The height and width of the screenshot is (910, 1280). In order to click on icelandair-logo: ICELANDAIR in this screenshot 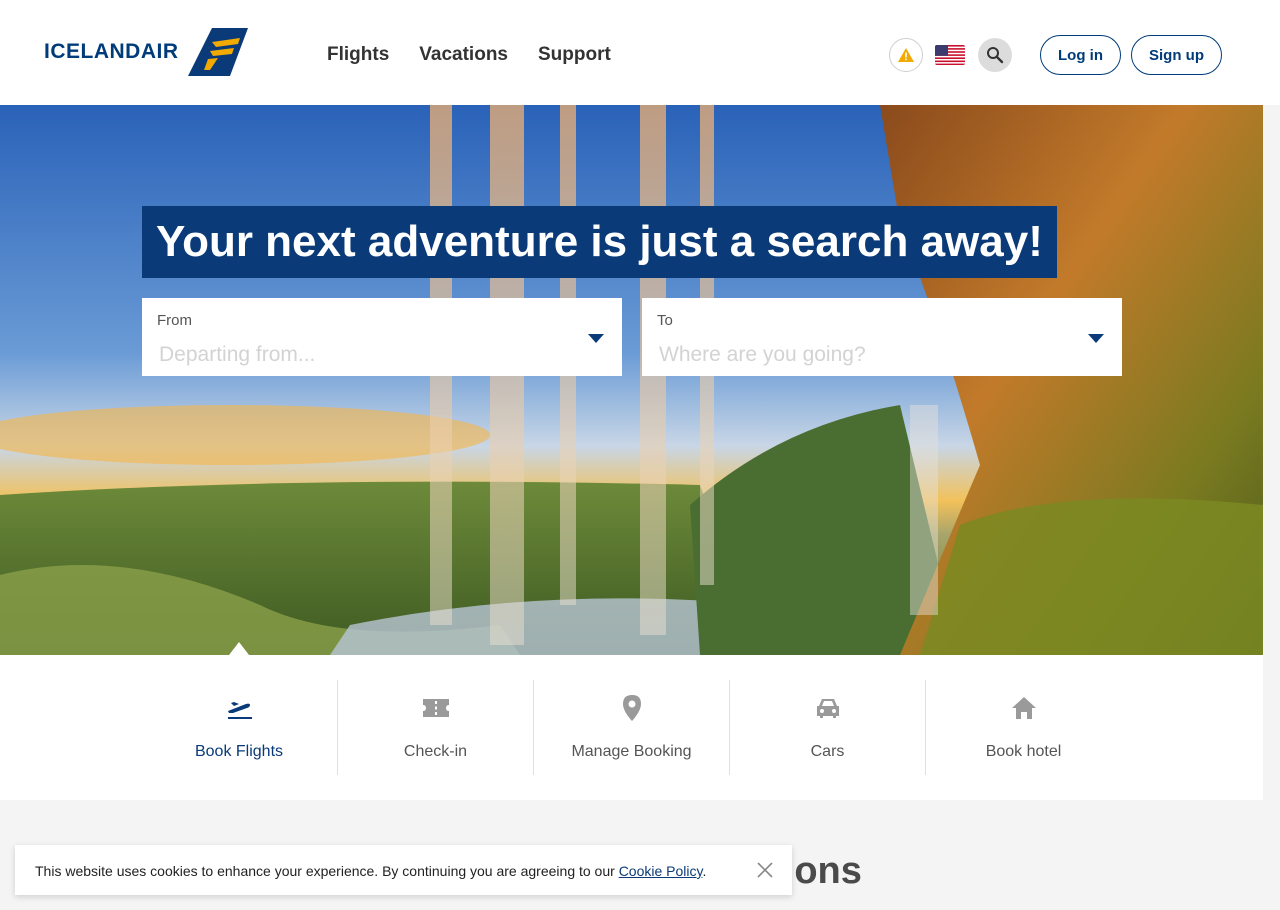, I will do `click(146, 52)`.